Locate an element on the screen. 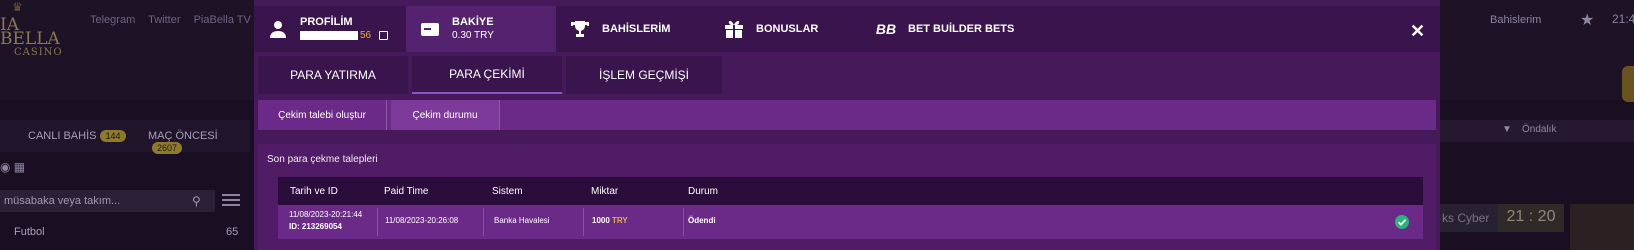 The height and width of the screenshot is (250, 1634). cell-system: Banka Havalesi is located at coordinates (534, 222).